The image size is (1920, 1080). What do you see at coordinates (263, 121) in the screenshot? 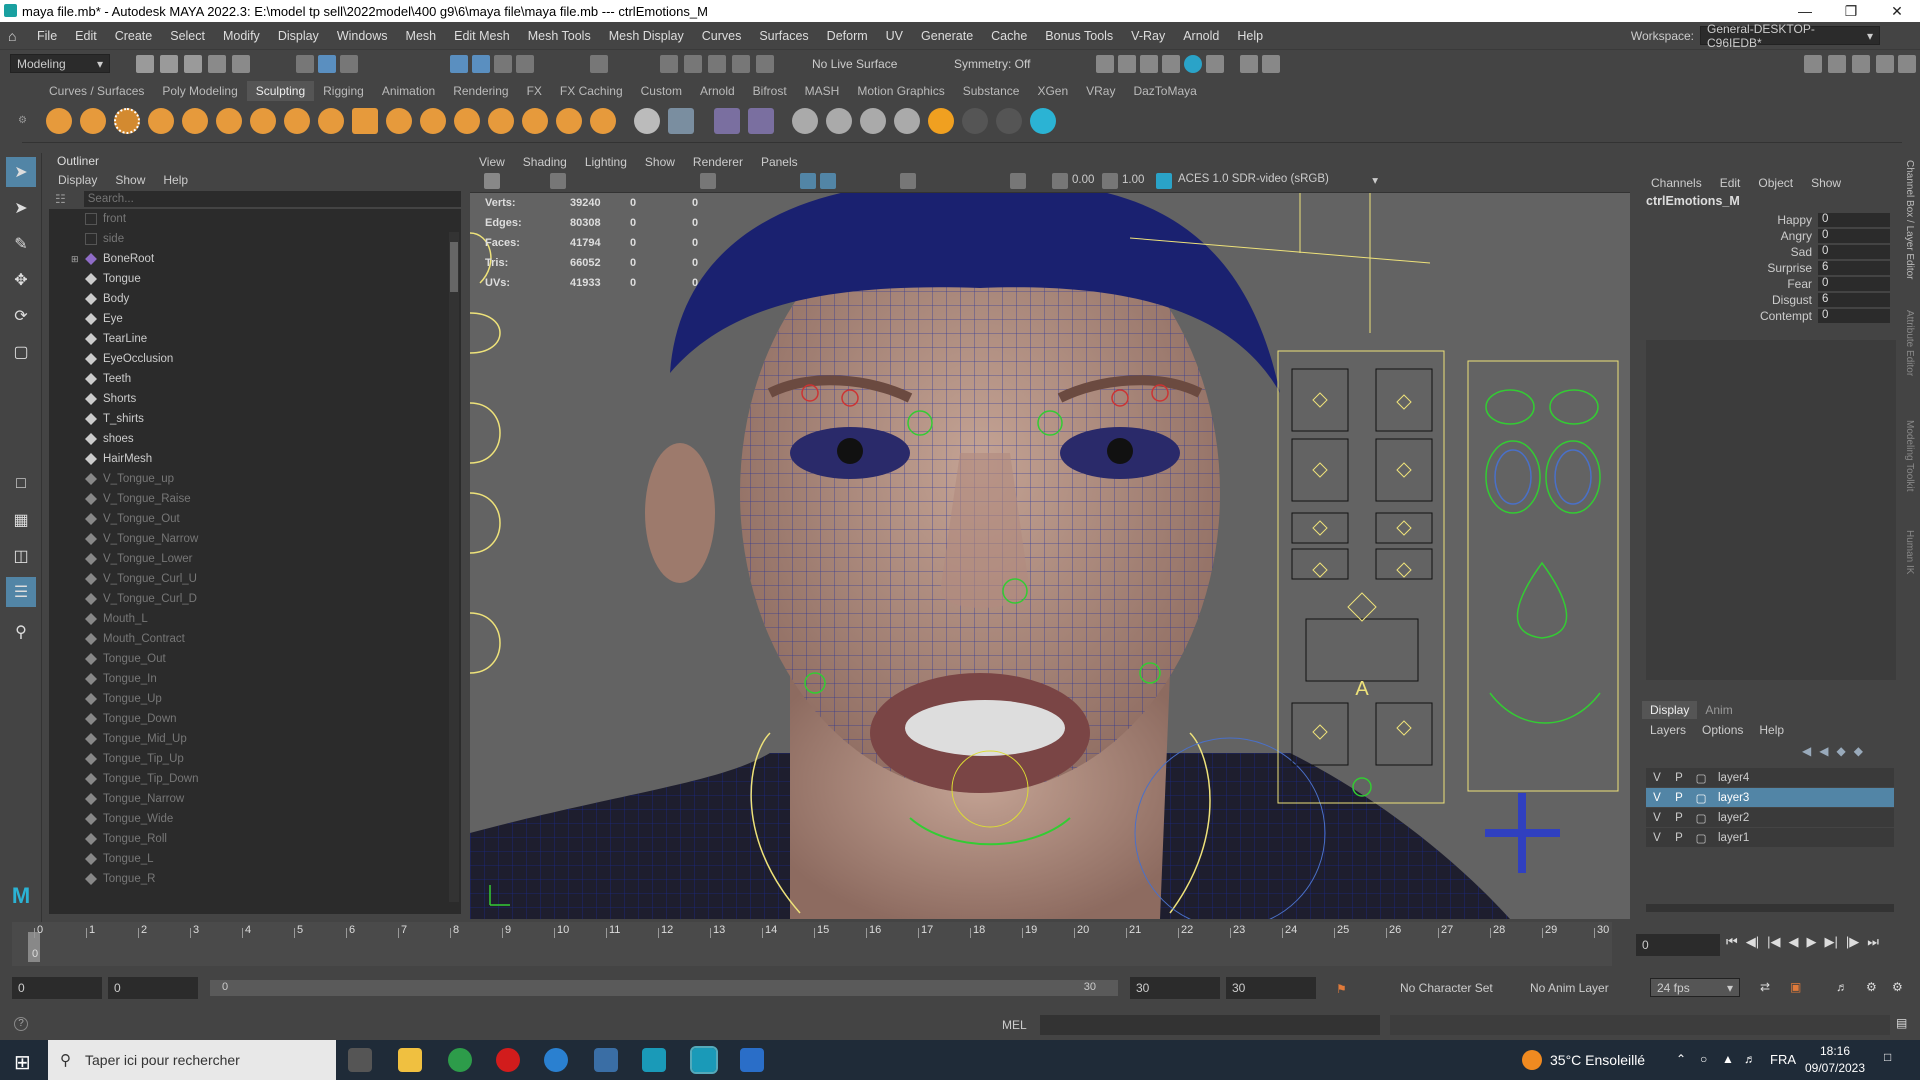
I see `foamy-tool-icon` at bounding box center [263, 121].